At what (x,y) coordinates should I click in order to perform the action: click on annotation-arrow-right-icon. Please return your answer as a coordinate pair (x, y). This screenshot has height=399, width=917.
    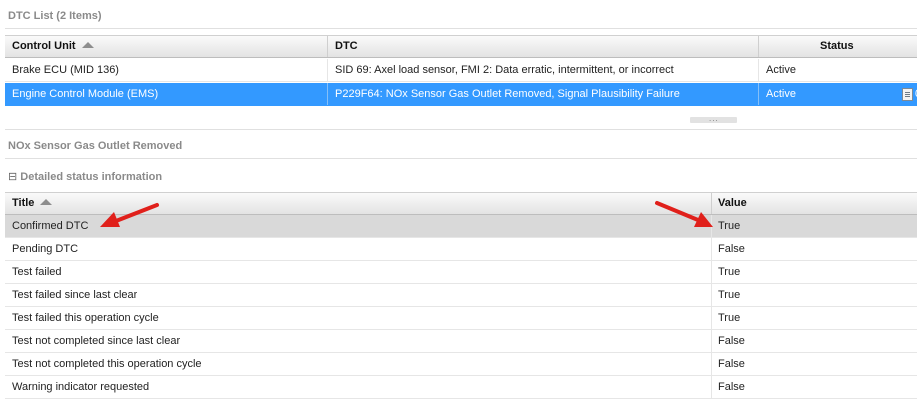
    Looking at the image, I should click on (684, 214).